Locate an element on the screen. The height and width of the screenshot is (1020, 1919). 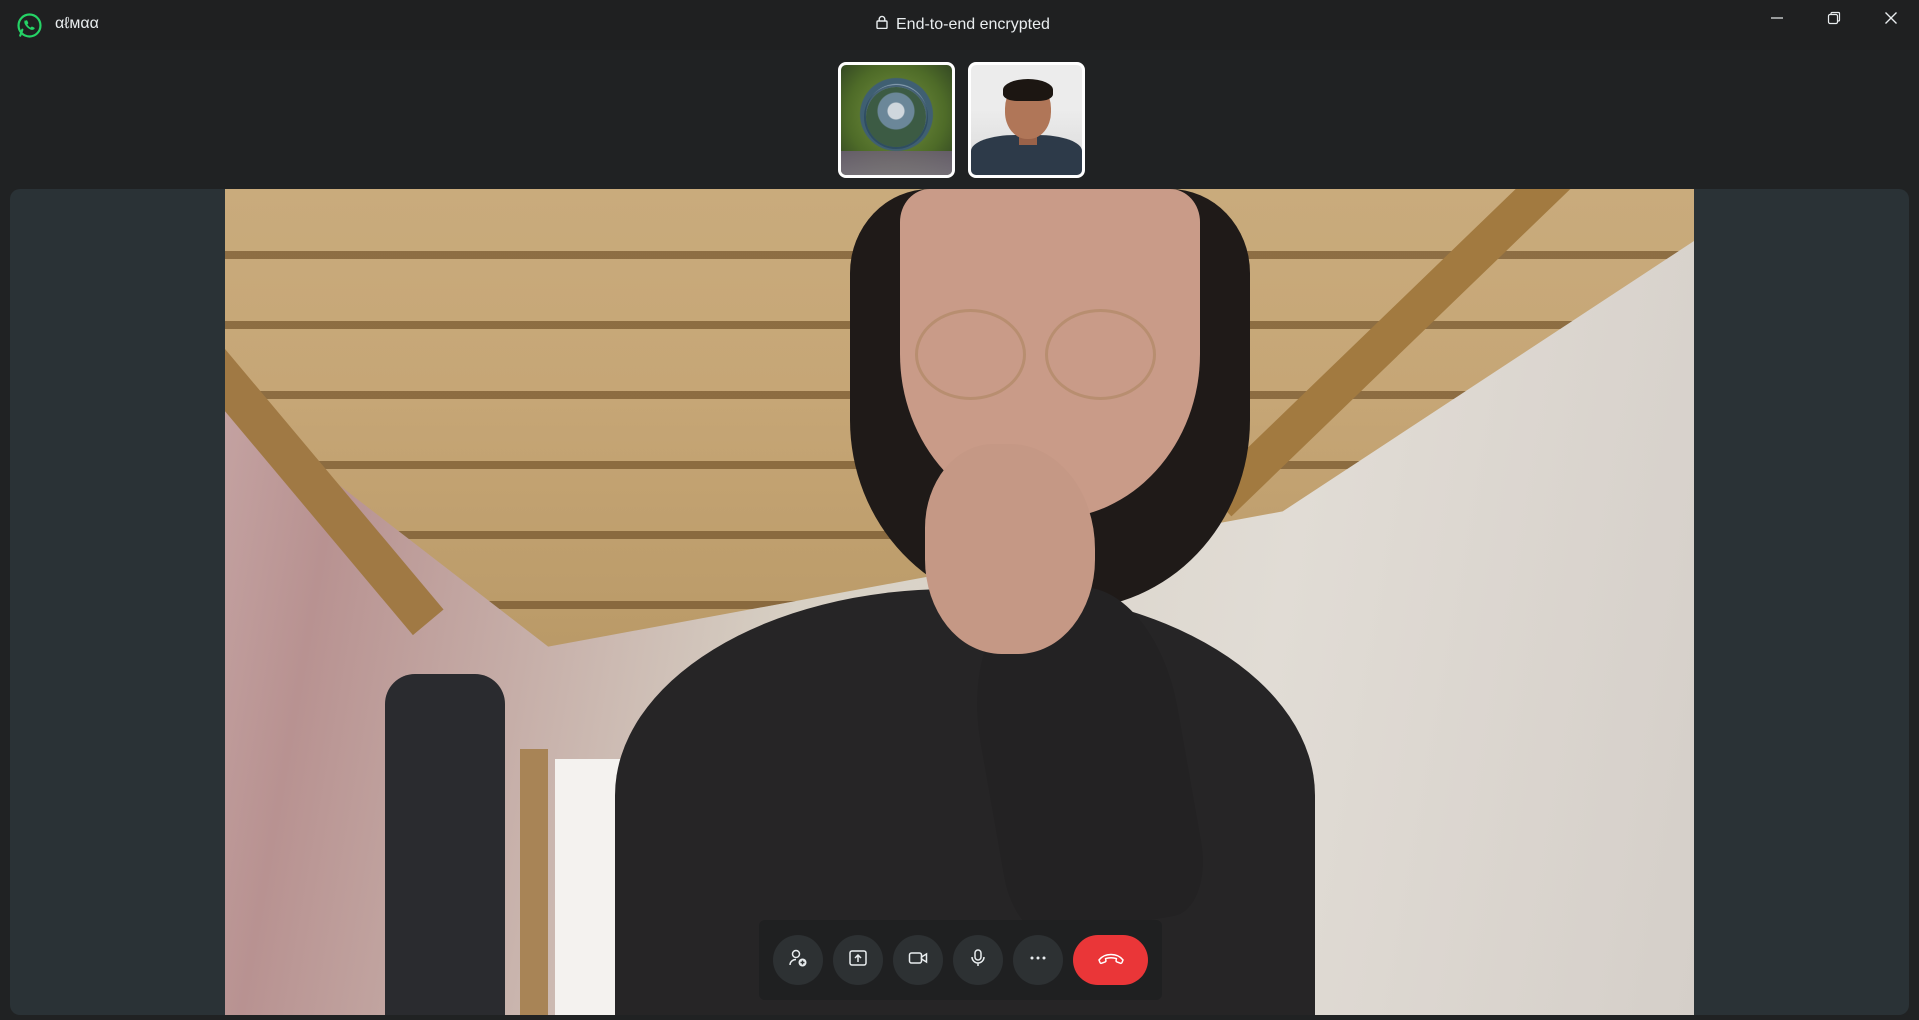
minimize-button is located at coordinates (1777, 20).